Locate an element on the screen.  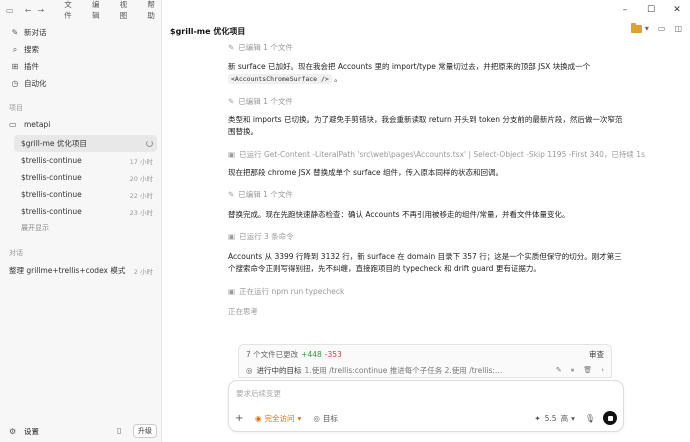
goal-button: ◎ 目标 is located at coordinates (325, 418).